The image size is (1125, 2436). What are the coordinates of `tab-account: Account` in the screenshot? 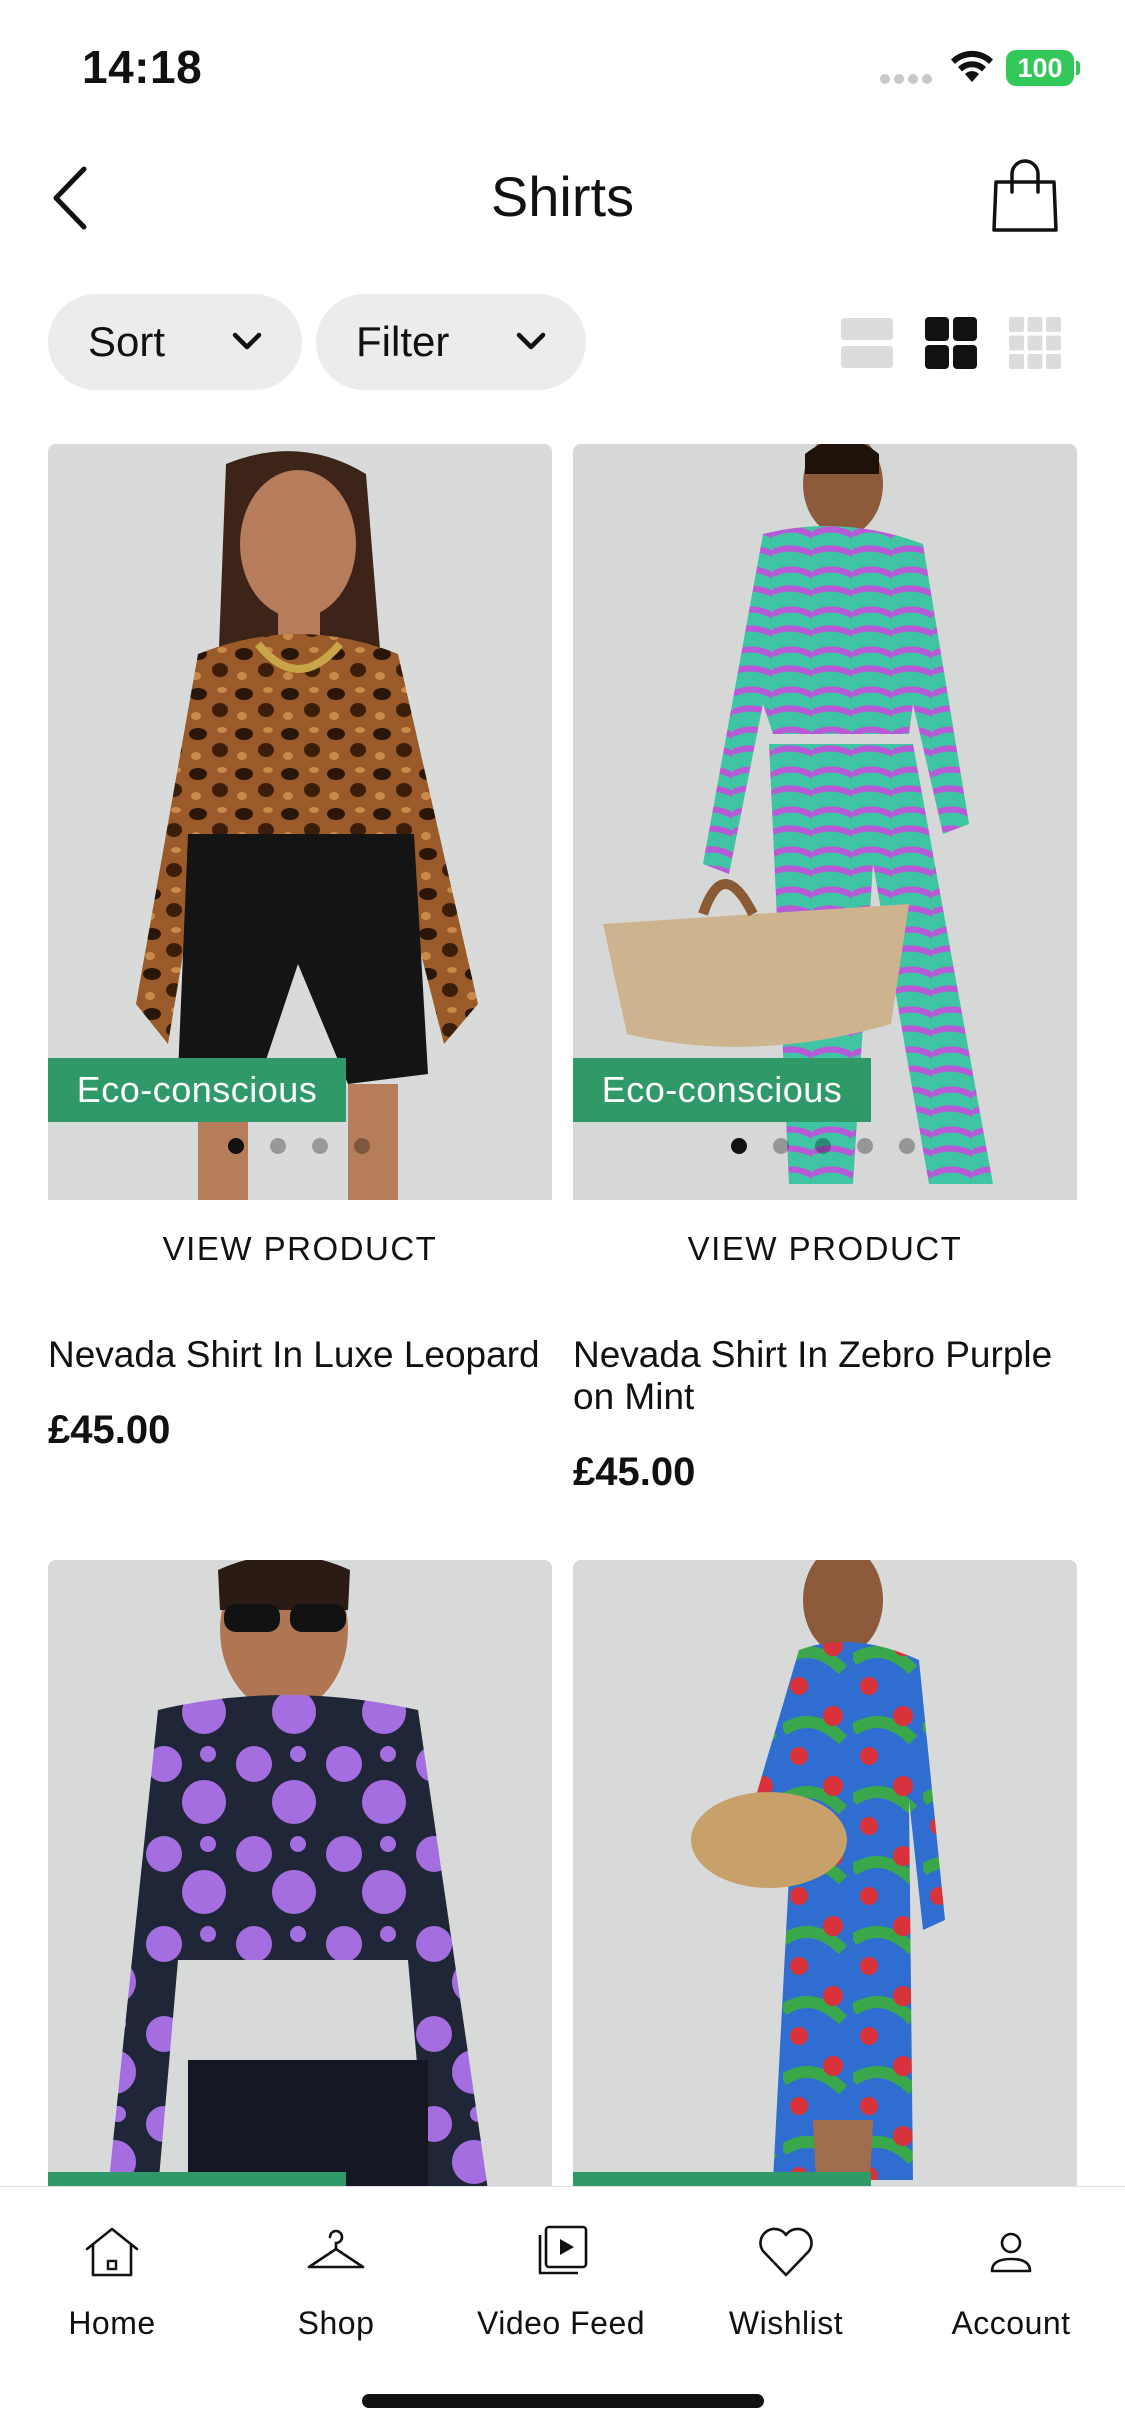 It's located at (1011, 2286).